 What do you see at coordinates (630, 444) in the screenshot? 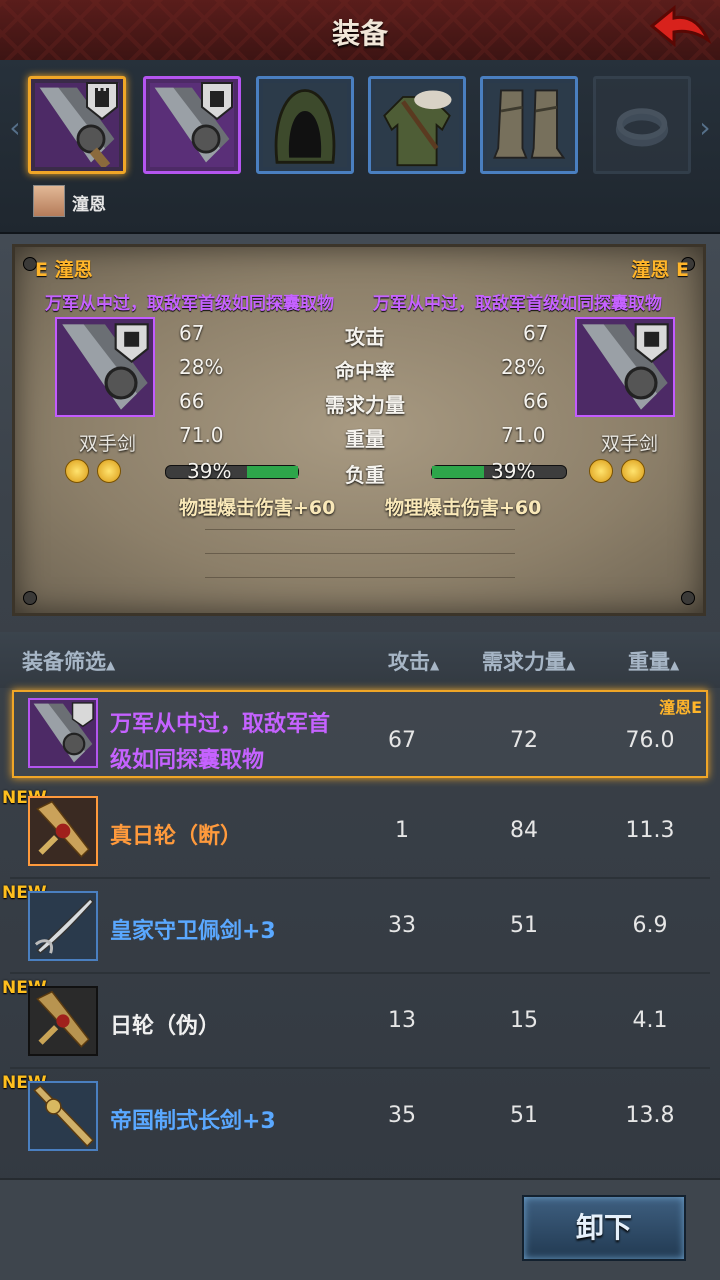
I see `right-weapon-type: 双手剑` at bounding box center [630, 444].